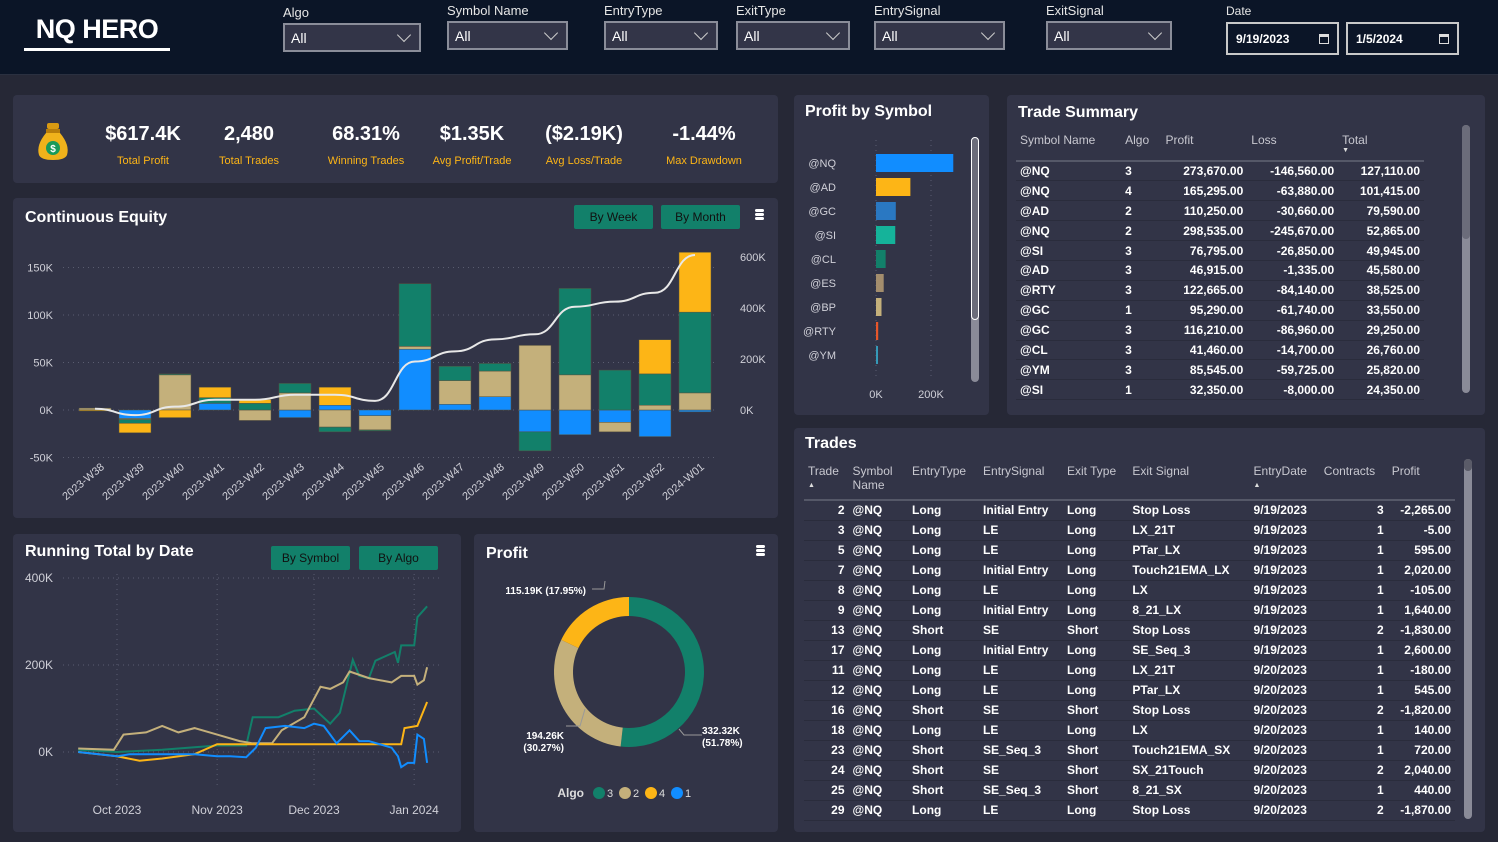  Describe the element at coordinates (1220, 211) in the screenshot. I see `table-row: @AD 2 110,250.00 -30,660.00 79,590.00` at that location.